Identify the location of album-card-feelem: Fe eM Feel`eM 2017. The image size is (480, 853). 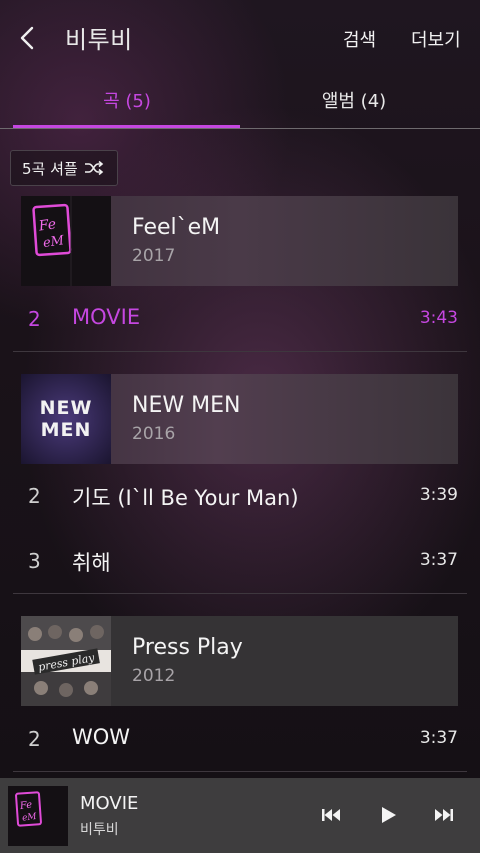
(239, 241).